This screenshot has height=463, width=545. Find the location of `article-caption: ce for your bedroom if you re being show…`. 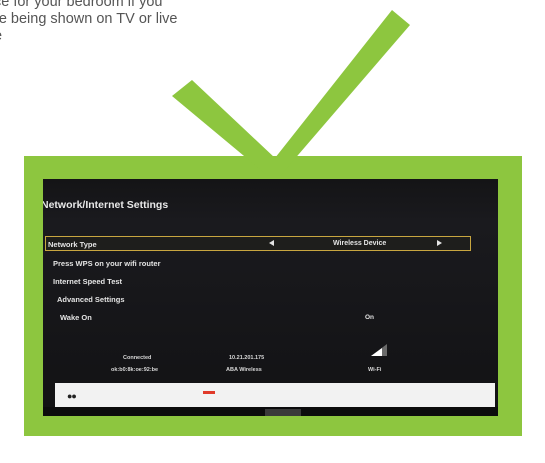

article-caption: ce for your bedroom if you re being show… is located at coordinates (142, 22).